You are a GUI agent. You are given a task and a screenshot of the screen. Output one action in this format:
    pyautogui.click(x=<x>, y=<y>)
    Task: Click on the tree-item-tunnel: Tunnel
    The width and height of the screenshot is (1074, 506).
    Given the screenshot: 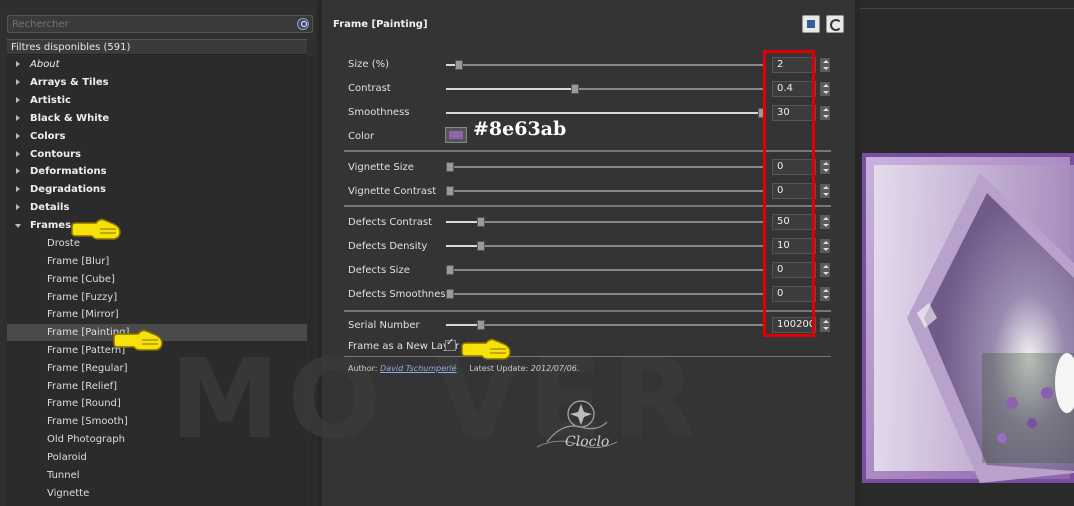 What is the action you would take?
    pyautogui.click(x=157, y=475)
    